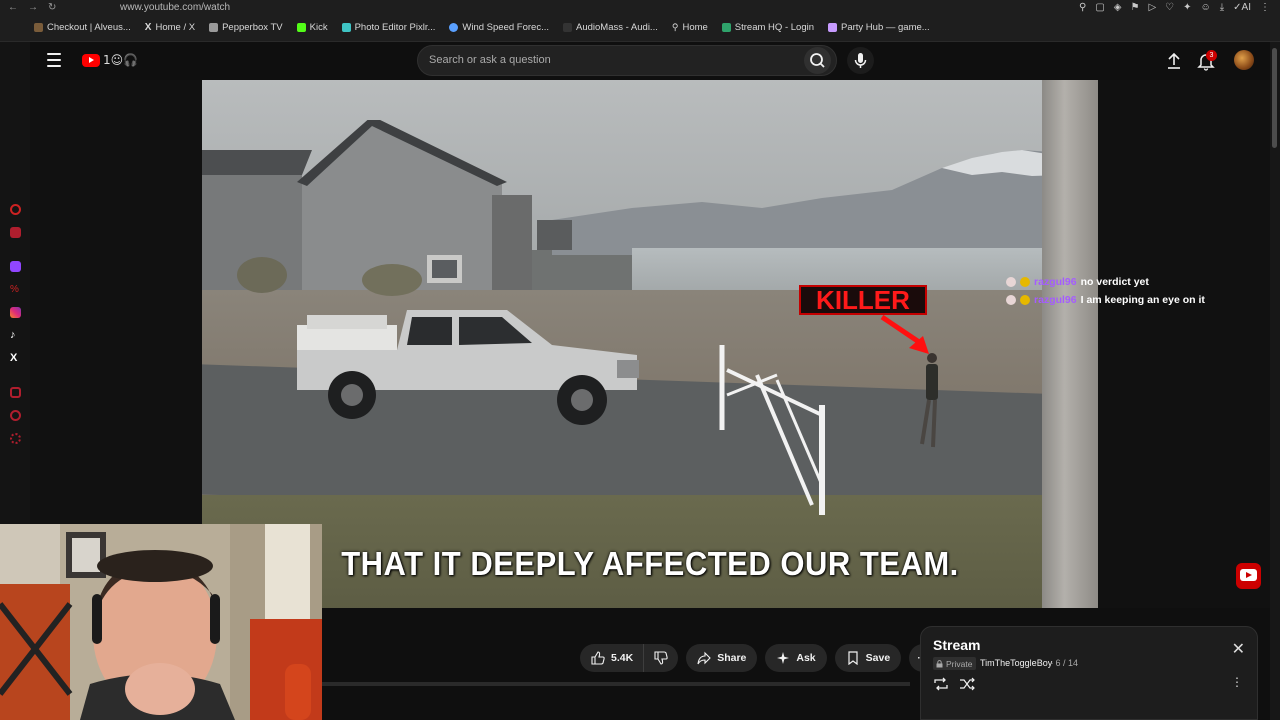 This screenshot has height=720, width=1280. Describe the element at coordinates (312, 27) in the screenshot. I see `bookmark-item: Kick` at that location.